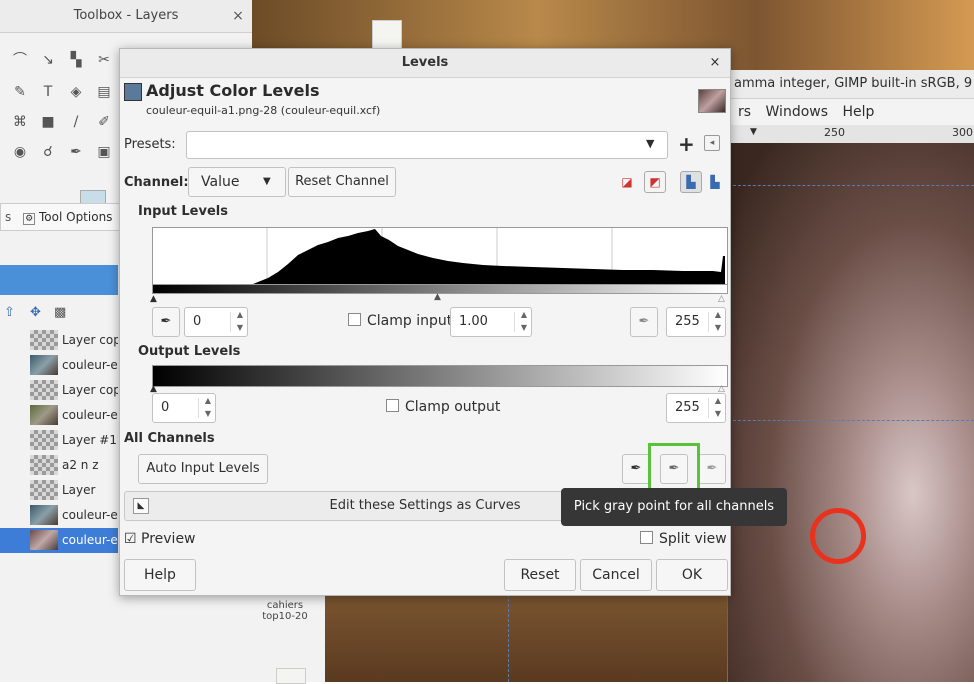 Image resolution: width=974 pixels, height=684 pixels. What do you see at coordinates (797, 112) in the screenshot?
I see `menu-item-windows: Windows` at bounding box center [797, 112].